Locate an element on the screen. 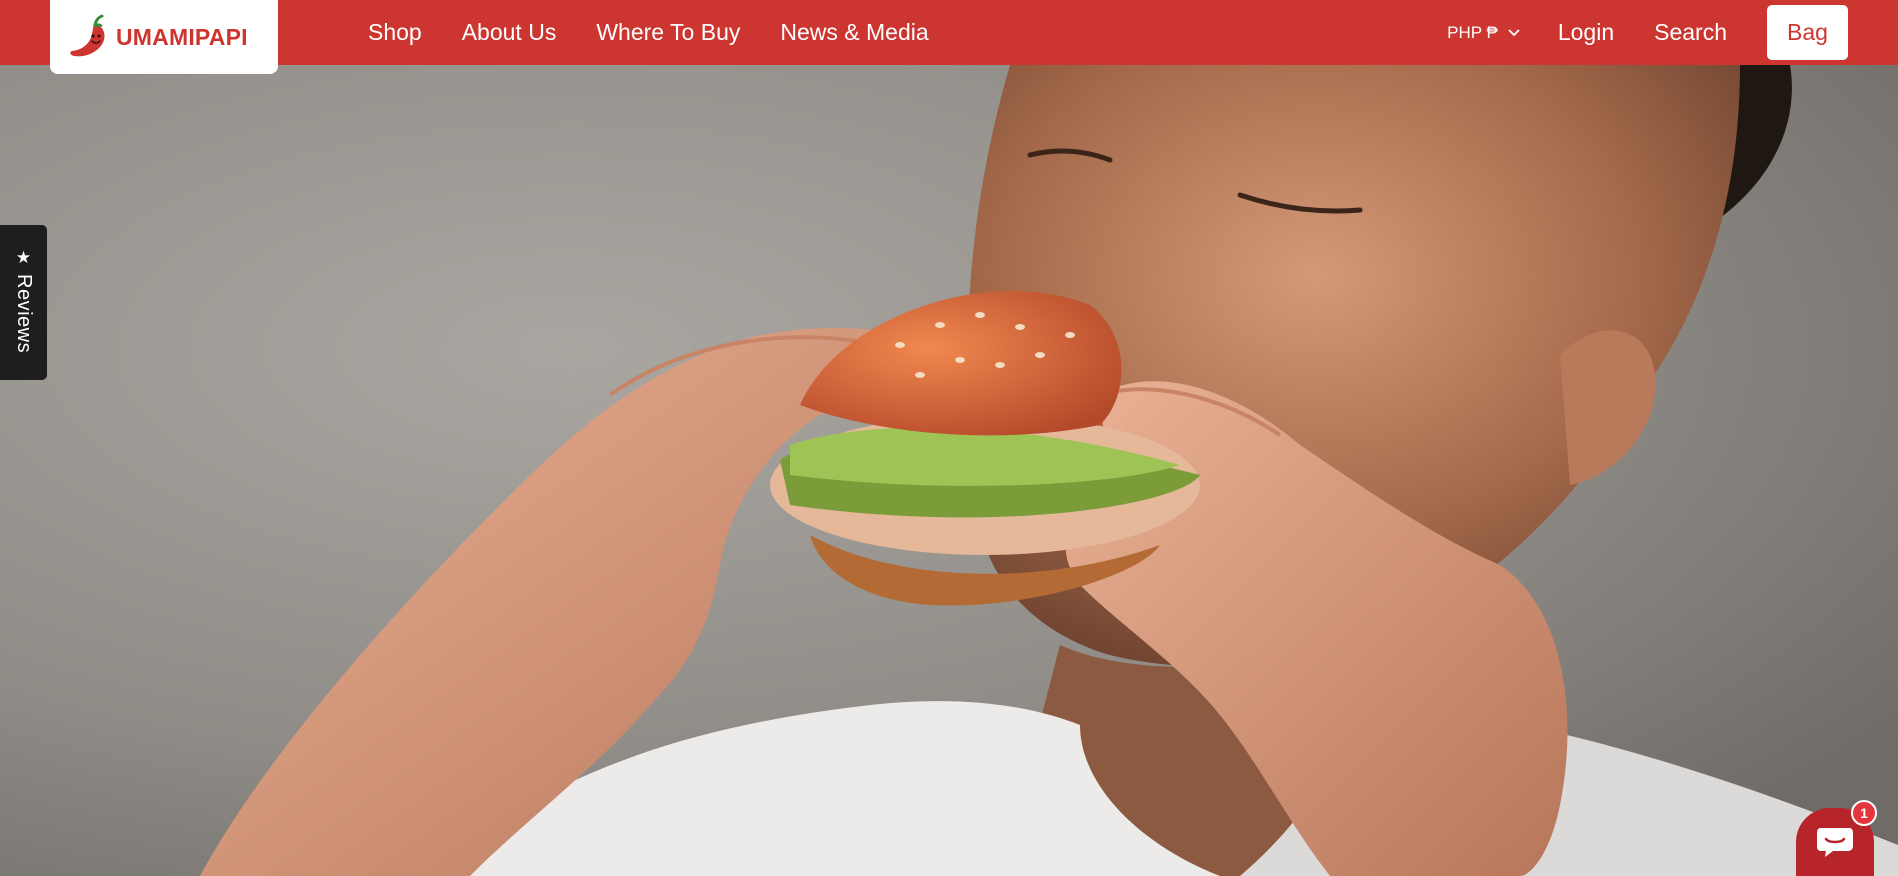 The image size is (1898, 876). brand-name: UMAMIPAPI is located at coordinates (182, 36).